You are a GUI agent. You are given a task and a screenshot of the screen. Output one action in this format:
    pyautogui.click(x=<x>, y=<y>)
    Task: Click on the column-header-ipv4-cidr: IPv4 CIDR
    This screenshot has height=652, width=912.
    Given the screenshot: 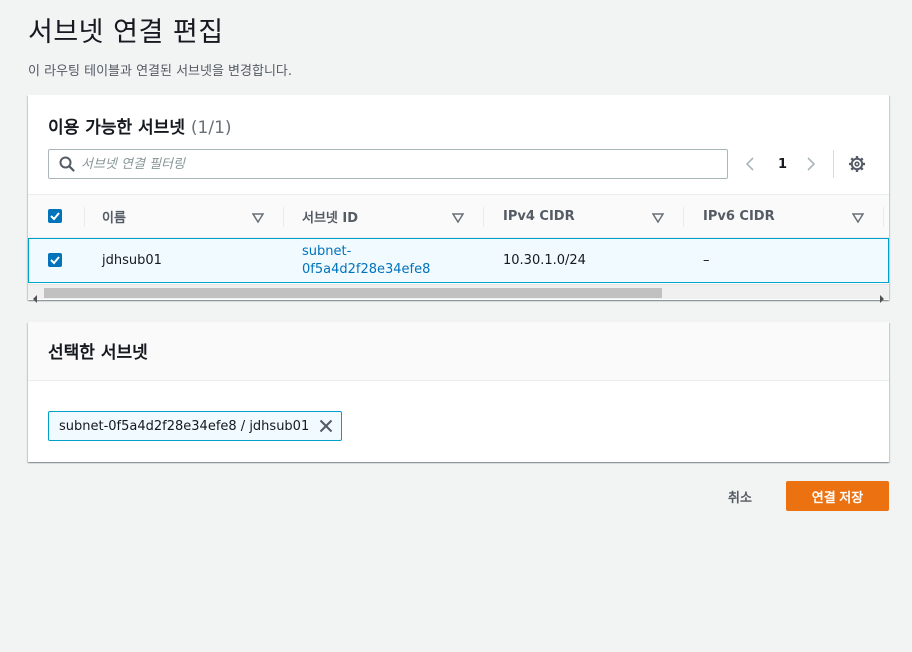 What is the action you would take?
    pyautogui.click(x=539, y=216)
    